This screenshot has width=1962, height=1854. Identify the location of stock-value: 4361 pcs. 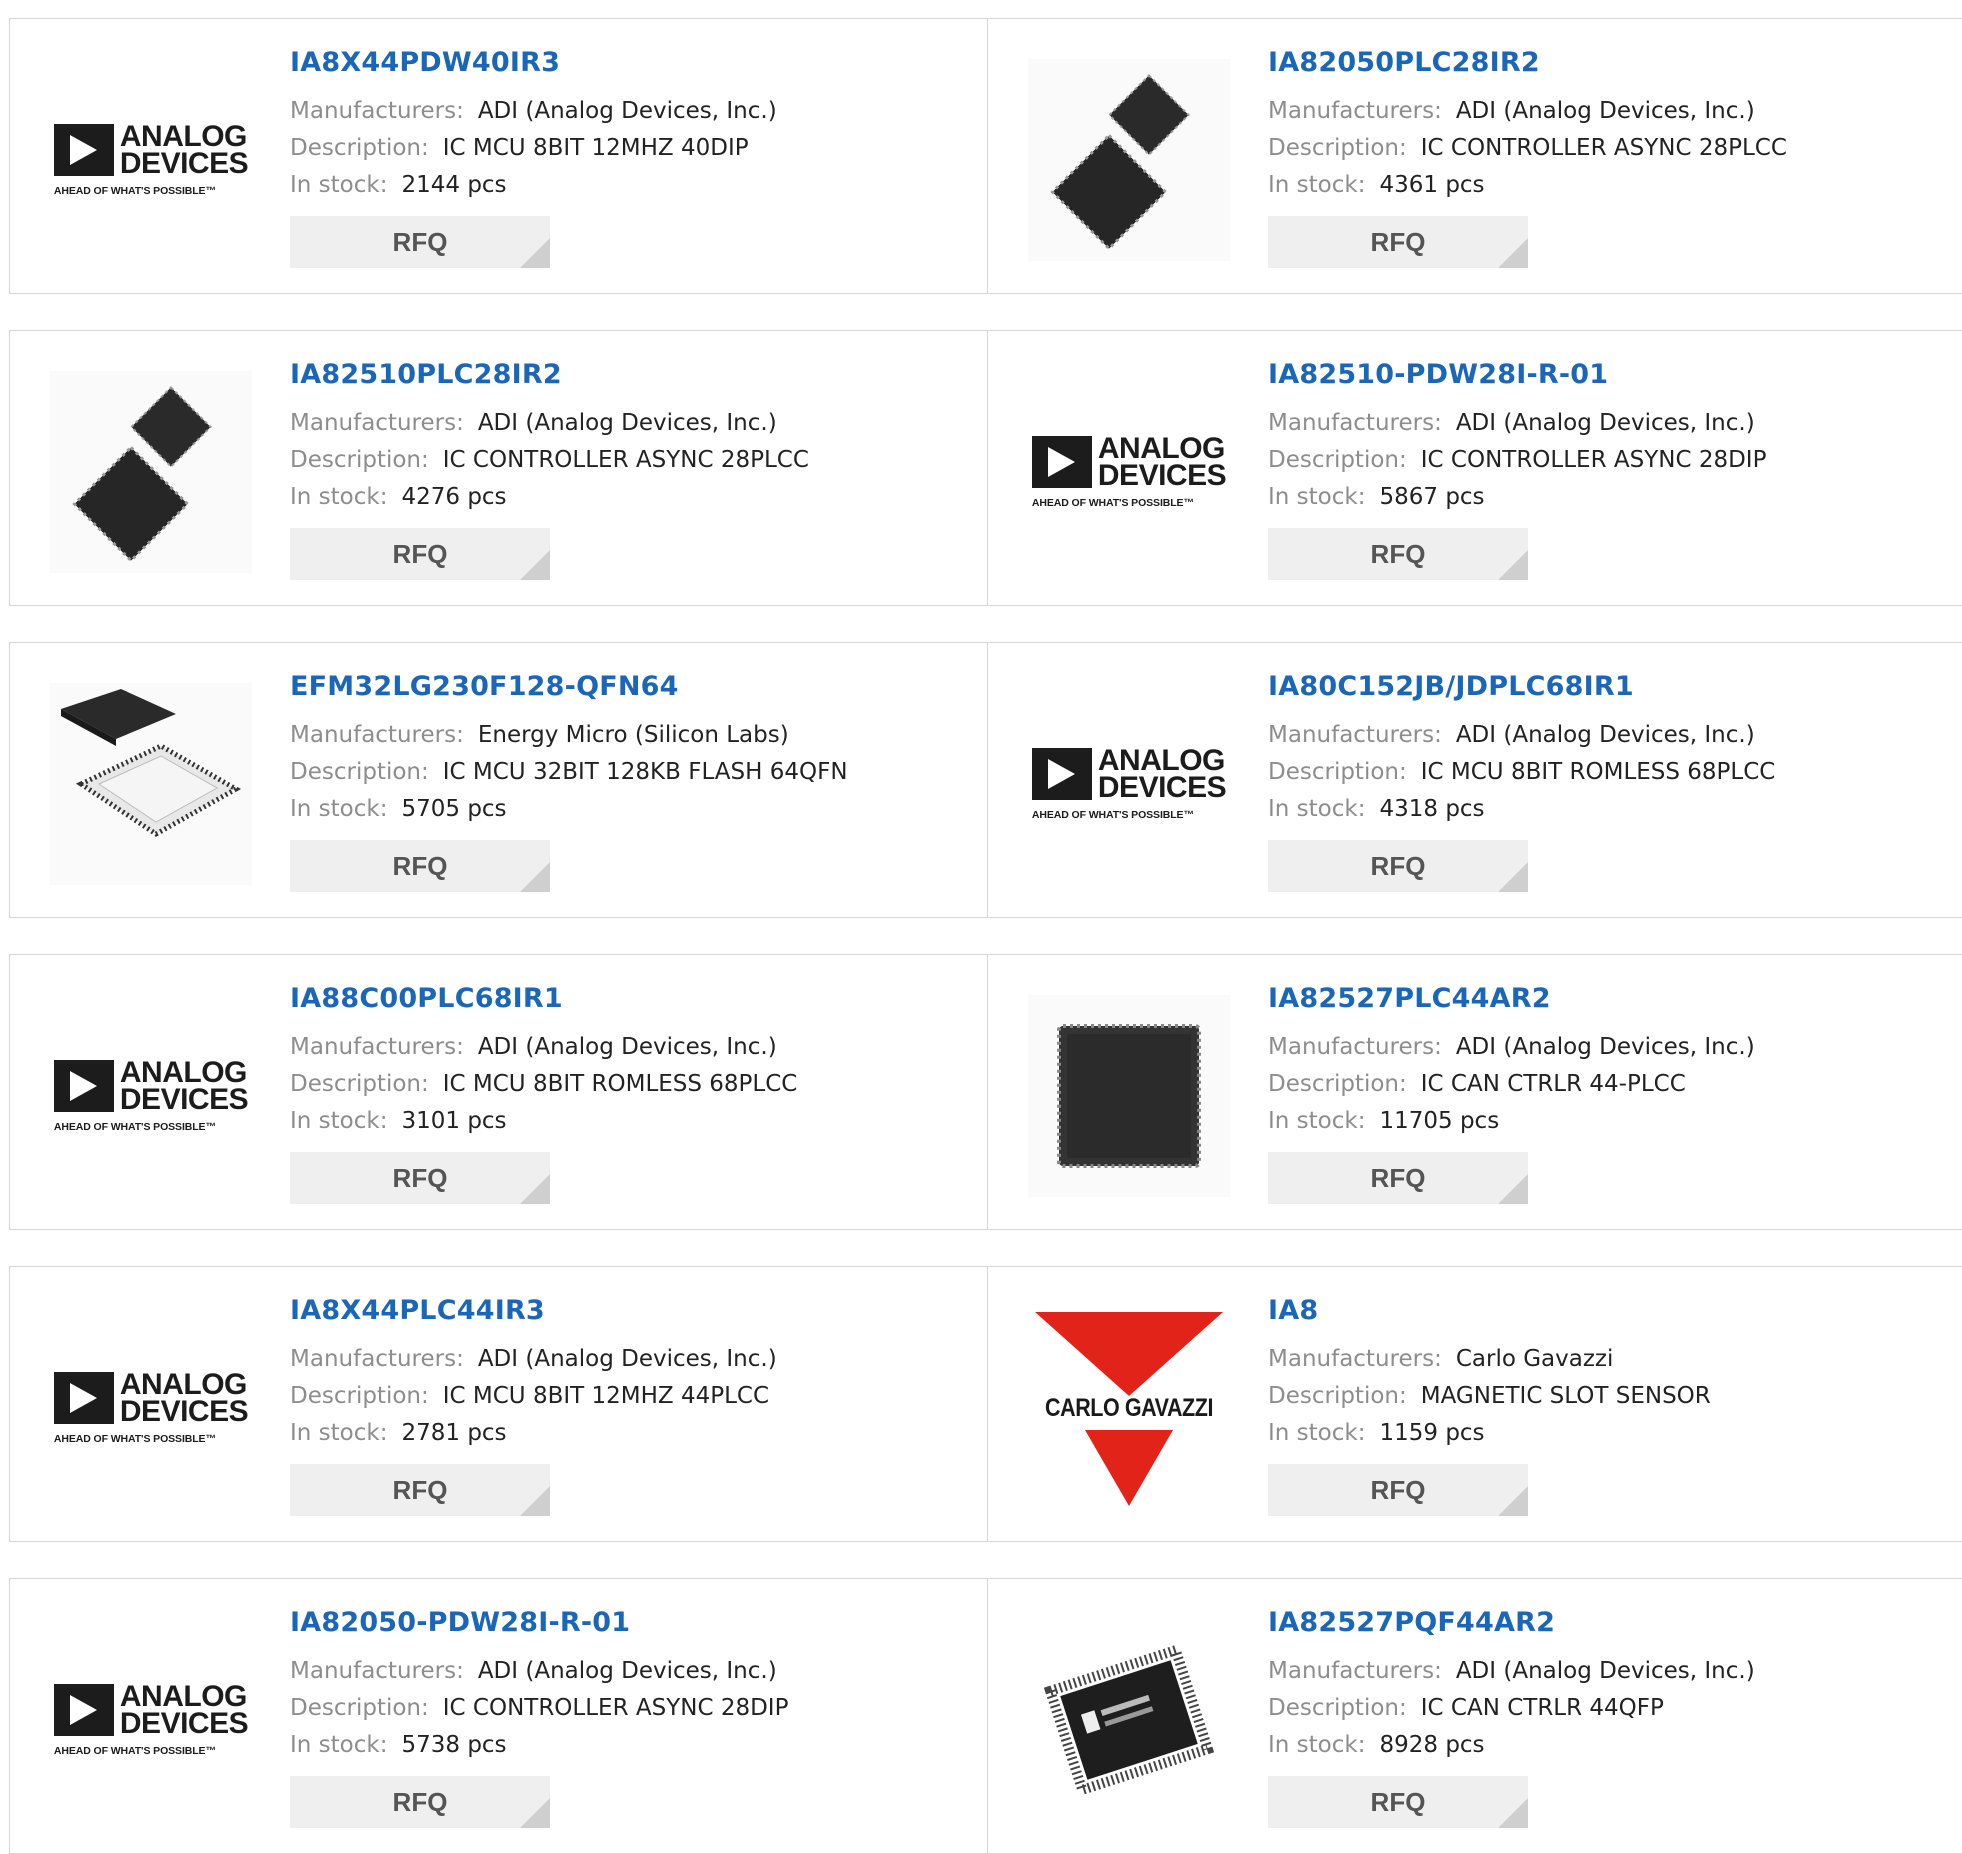
(1432, 185).